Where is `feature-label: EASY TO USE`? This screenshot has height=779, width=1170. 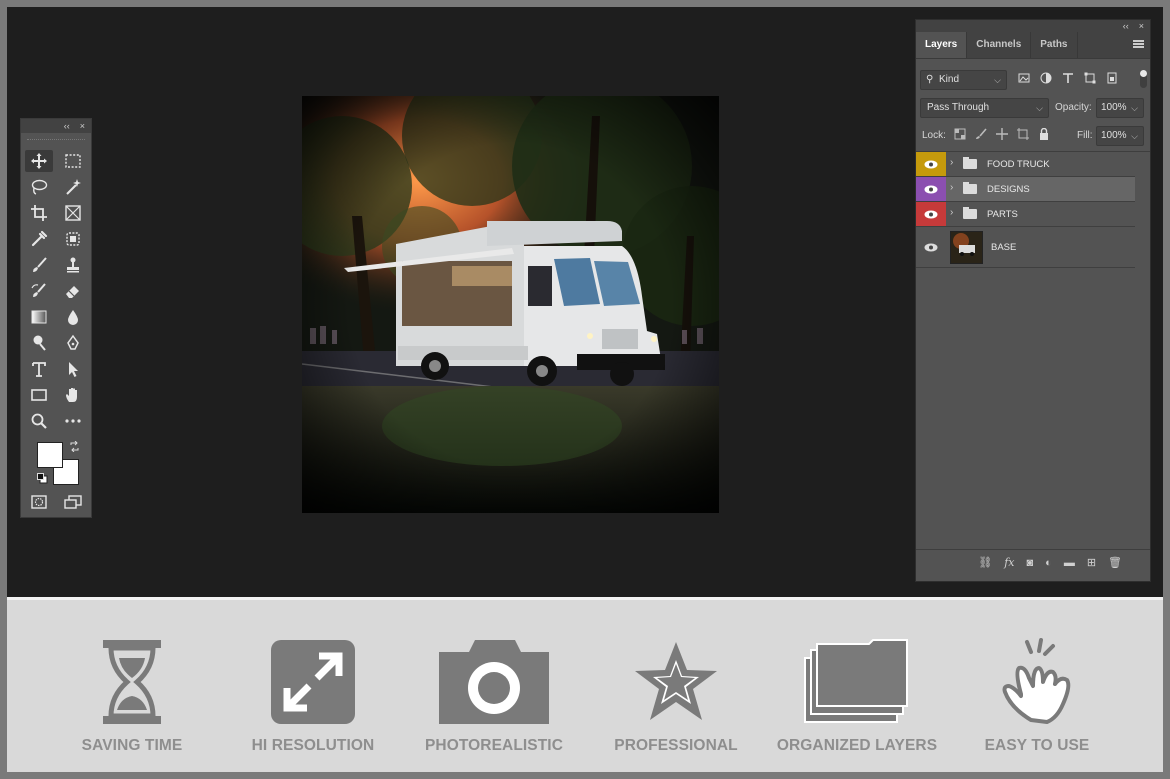
feature-label: EASY TO USE is located at coordinates (1037, 745).